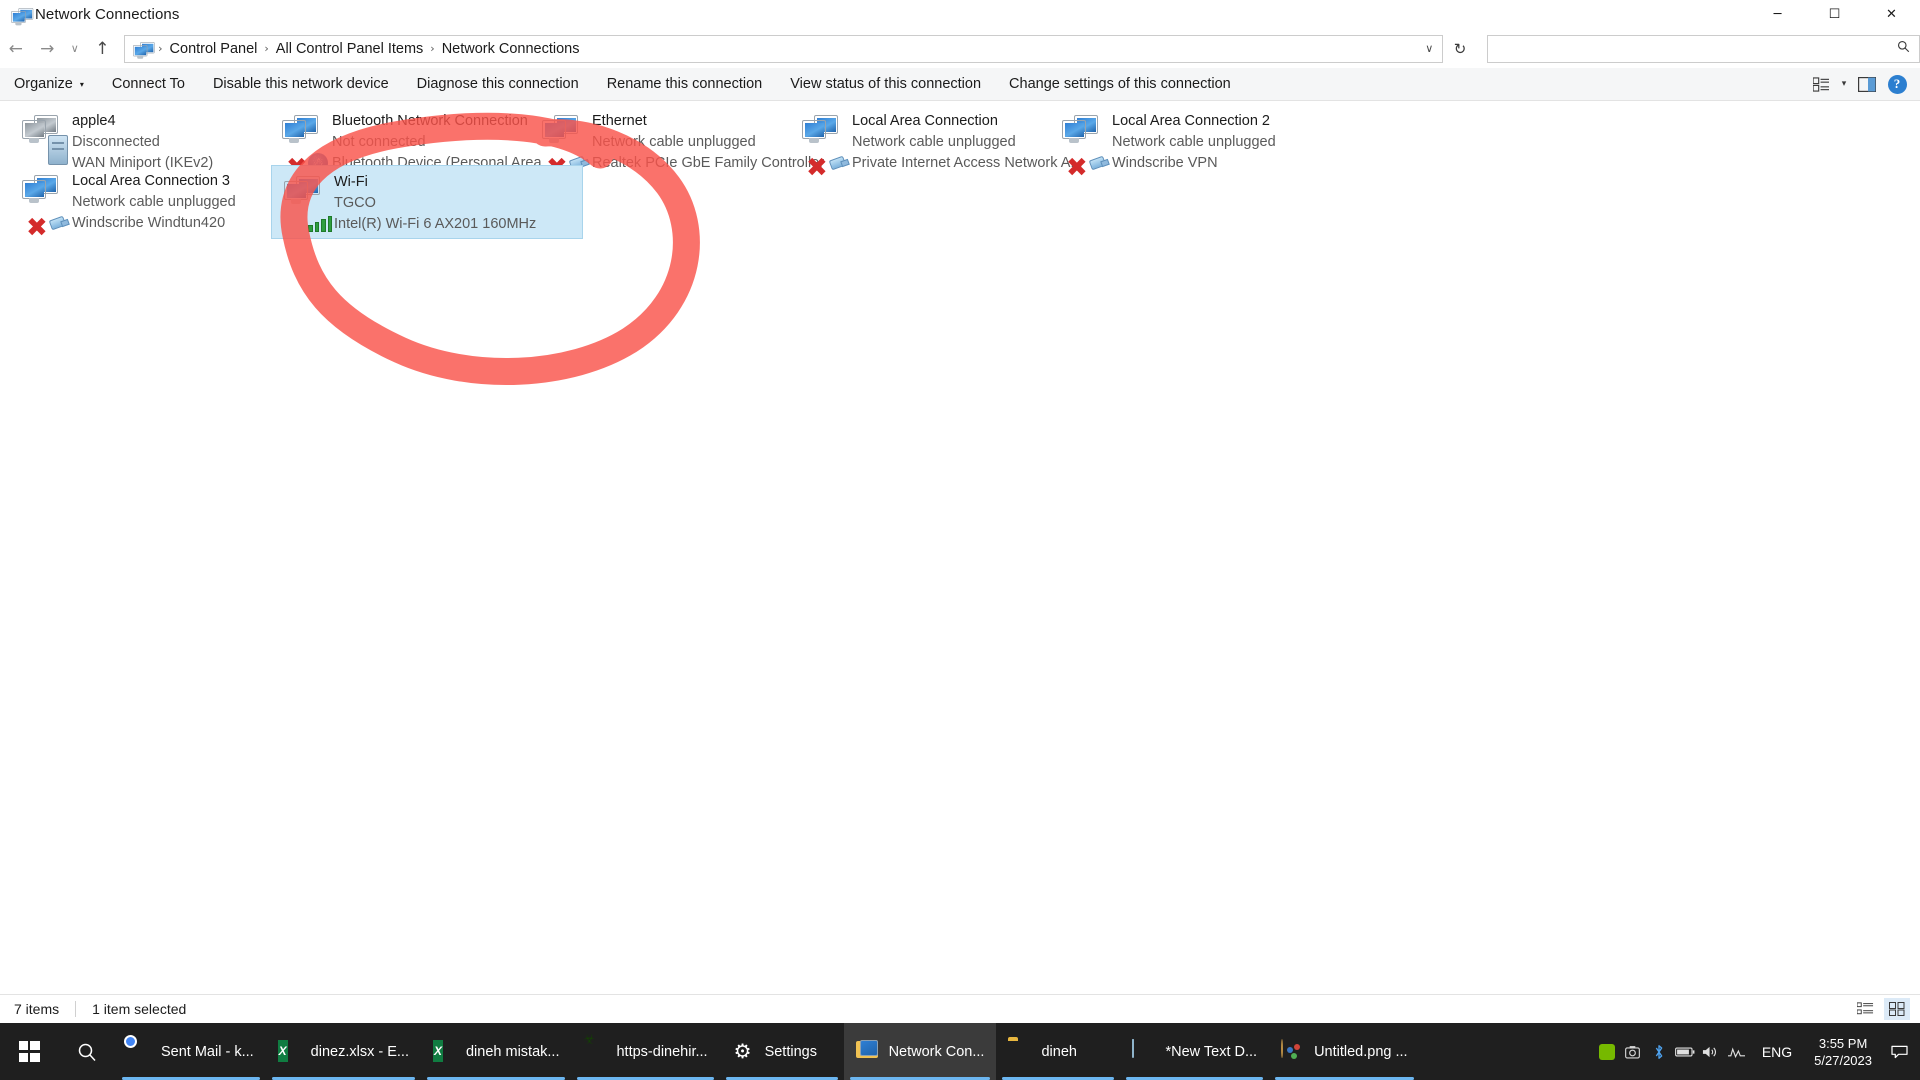 This screenshot has height=1080, width=1920. What do you see at coordinates (1659, 1051) in the screenshot?
I see `bluetooth-icon` at bounding box center [1659, 1051].